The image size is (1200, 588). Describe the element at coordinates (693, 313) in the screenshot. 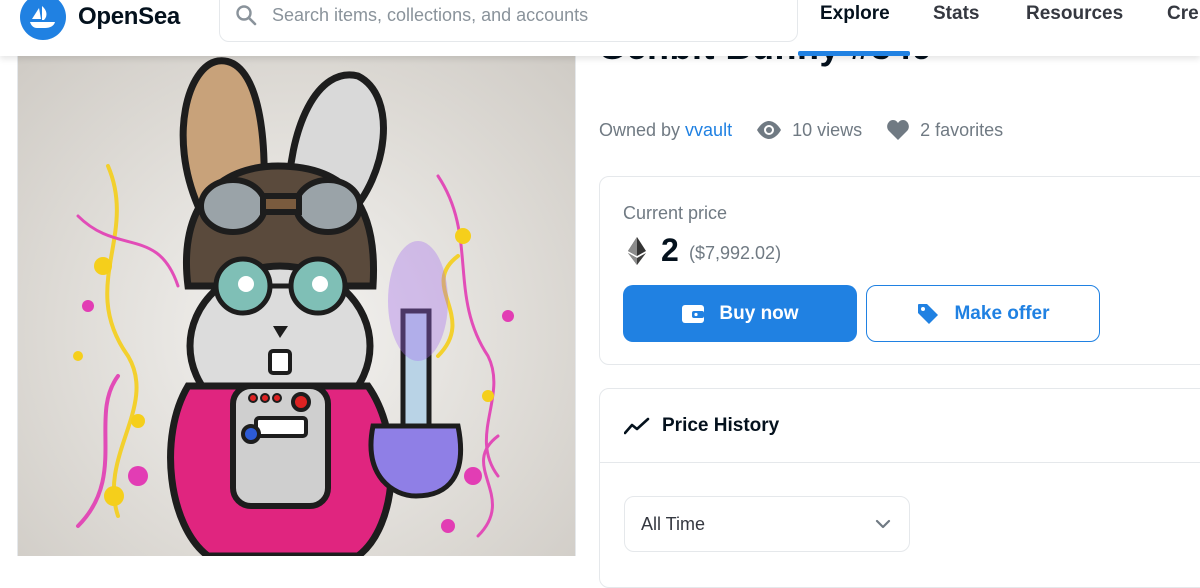

I see `wallet-icon` at that location.